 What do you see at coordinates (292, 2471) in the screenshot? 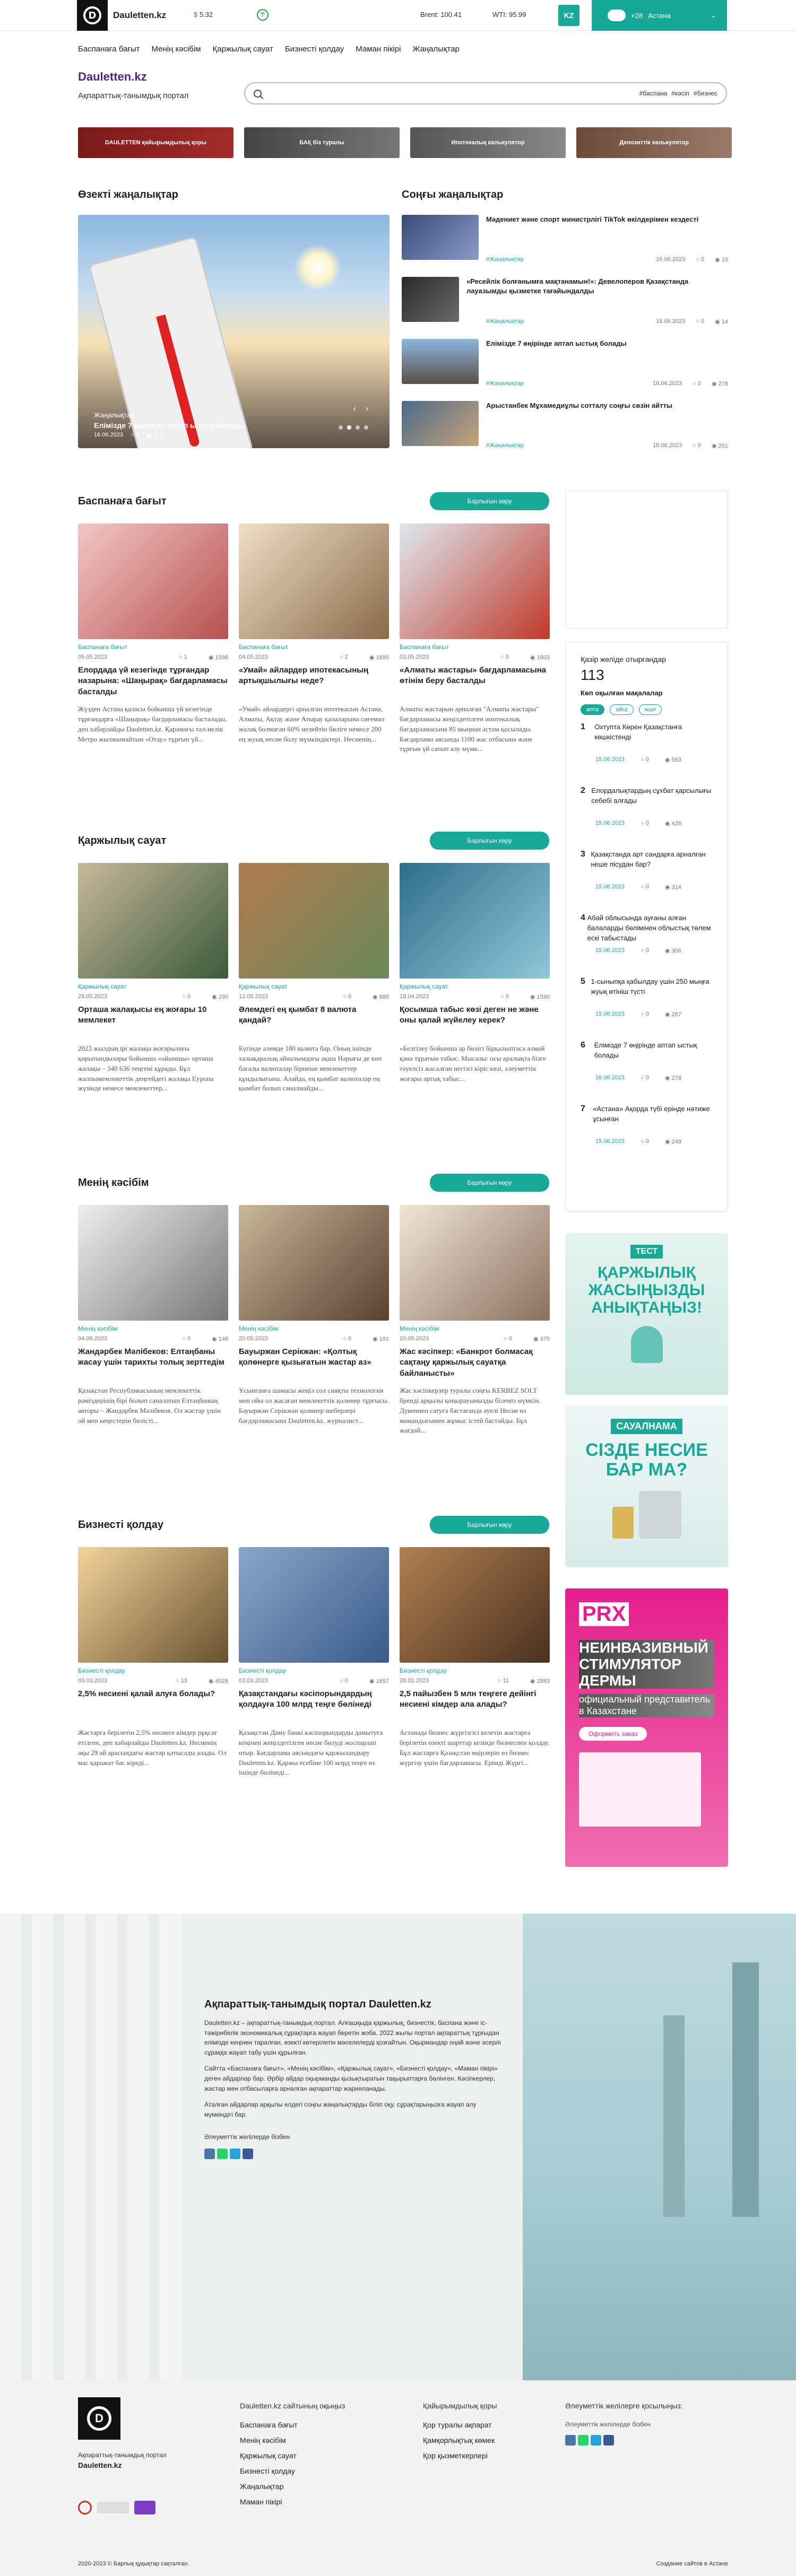
I see `footer-link: Бизнесті қолдау` at bounding box center [292, 2471].